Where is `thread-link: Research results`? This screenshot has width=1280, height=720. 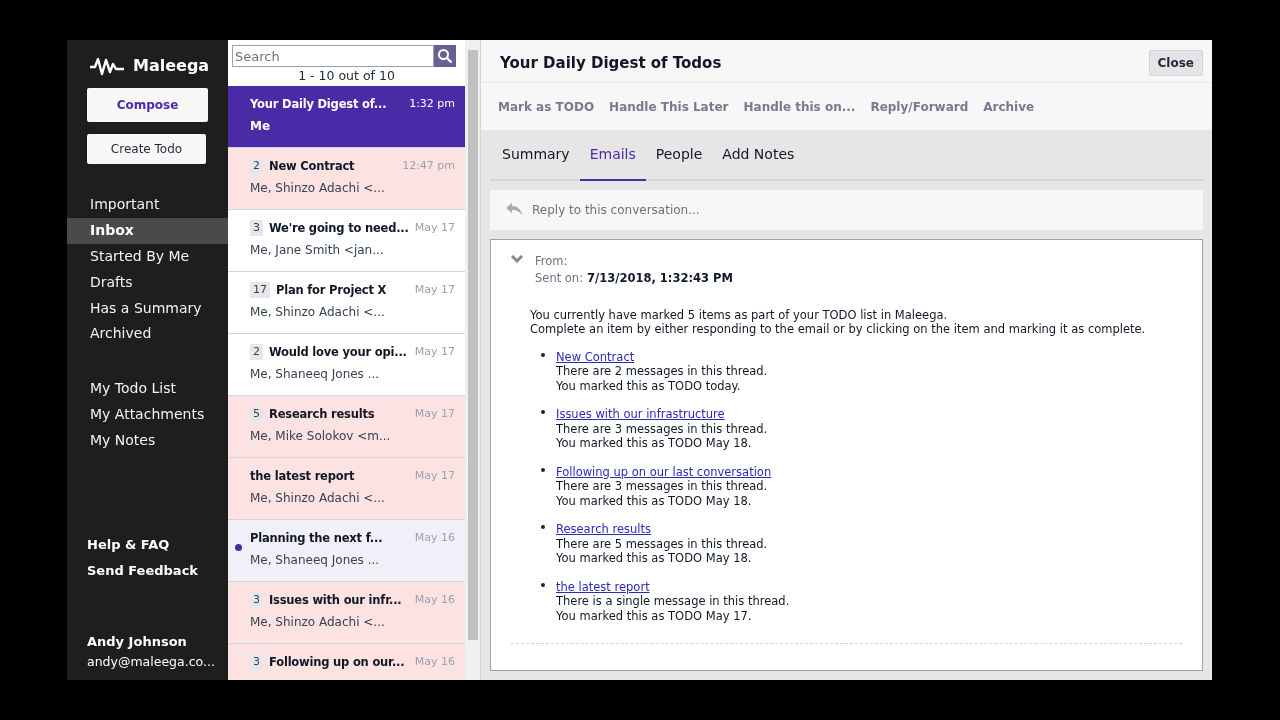 thread-link: Research results is located at coordinates (603, 529).